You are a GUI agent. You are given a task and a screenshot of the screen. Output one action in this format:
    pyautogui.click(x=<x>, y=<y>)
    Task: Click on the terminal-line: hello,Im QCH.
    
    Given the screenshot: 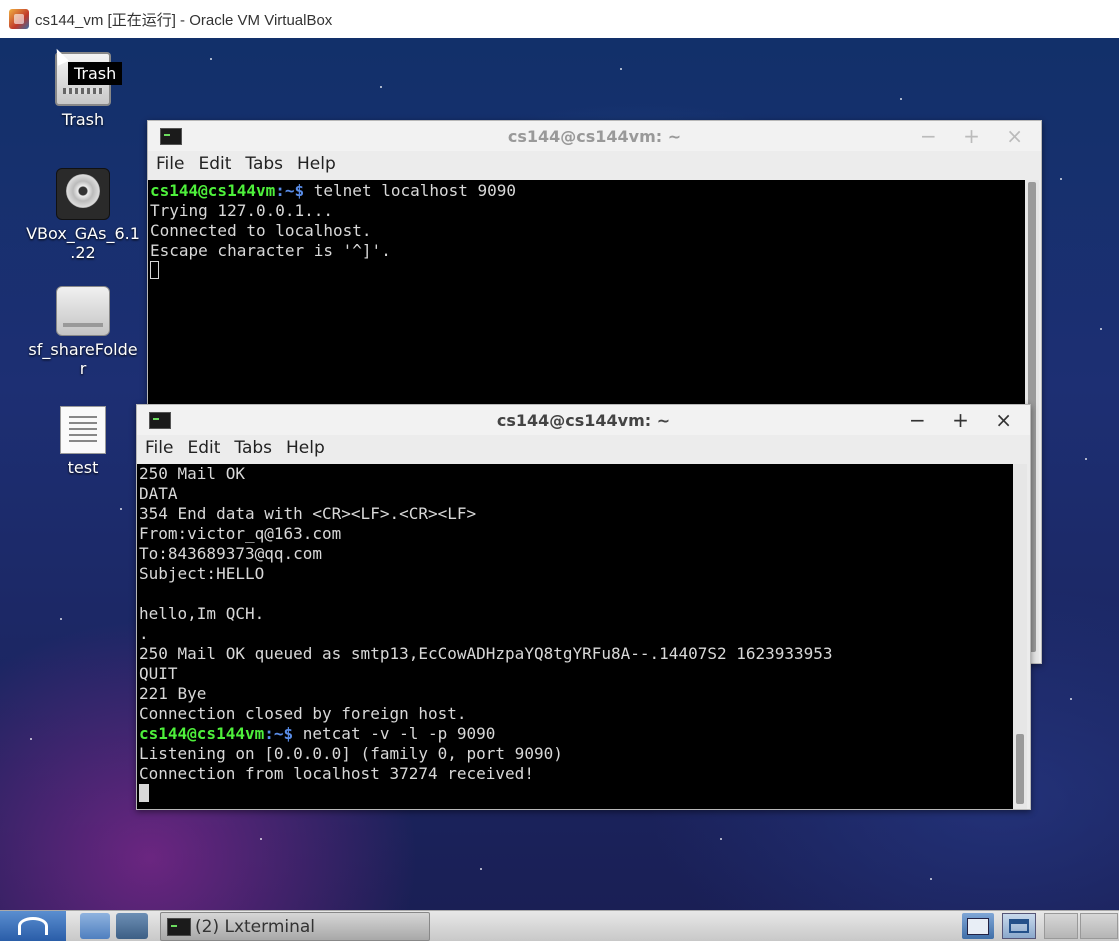 What is the action you would take?
    pyautogui.click(x=202, y=613)
    